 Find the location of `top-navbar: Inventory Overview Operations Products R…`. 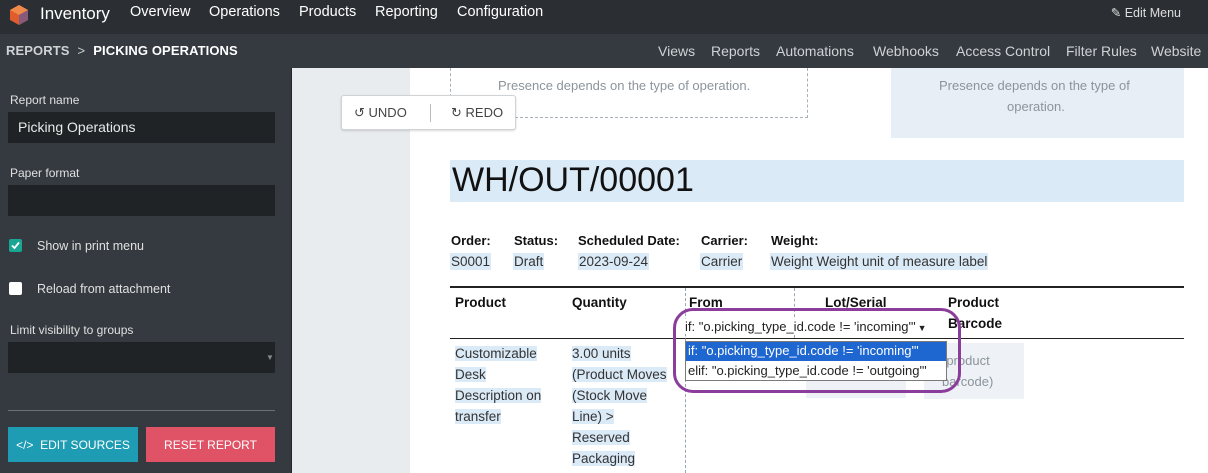

top-navbar: Inventory Overview Operations Products R… is located at coordinates (604, 17).